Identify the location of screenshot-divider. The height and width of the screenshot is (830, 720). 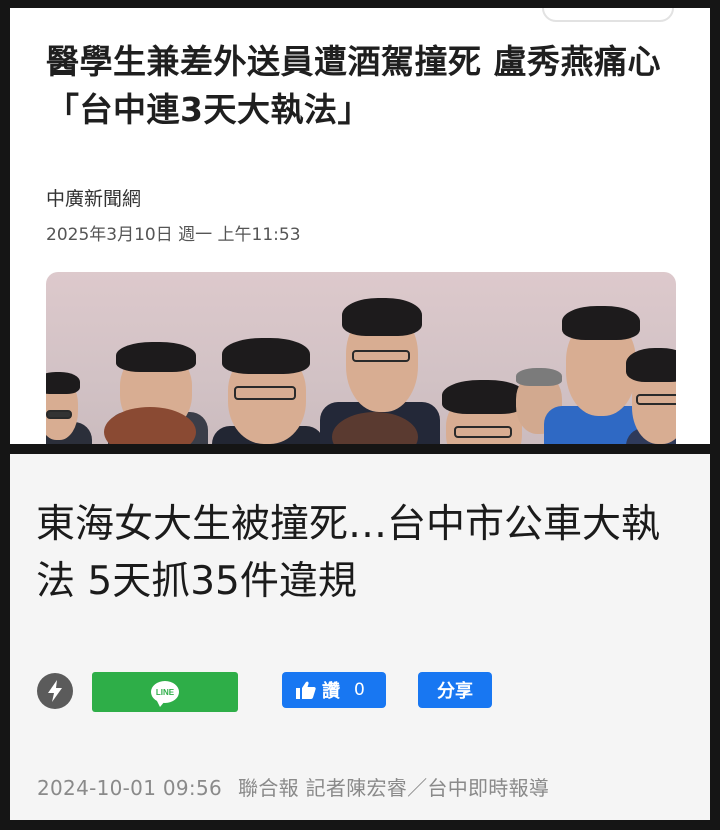
(360, 449).